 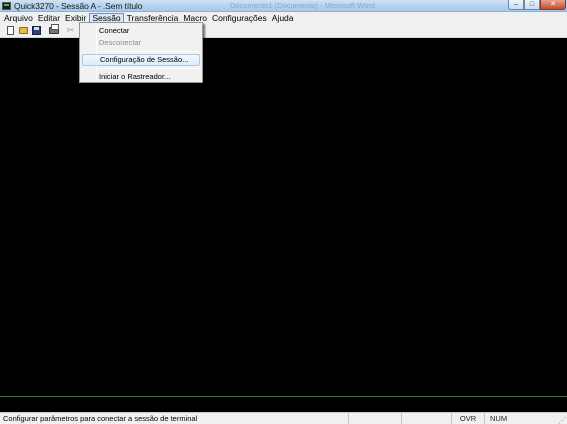 I want to click on minimize-button: –, so click(x=516, y=5).